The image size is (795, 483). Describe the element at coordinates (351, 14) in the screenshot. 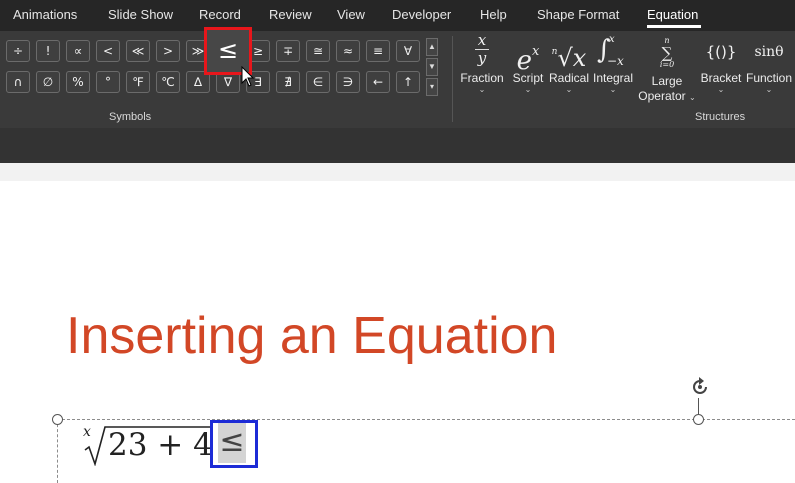

I see `tab-view: View` at that location.